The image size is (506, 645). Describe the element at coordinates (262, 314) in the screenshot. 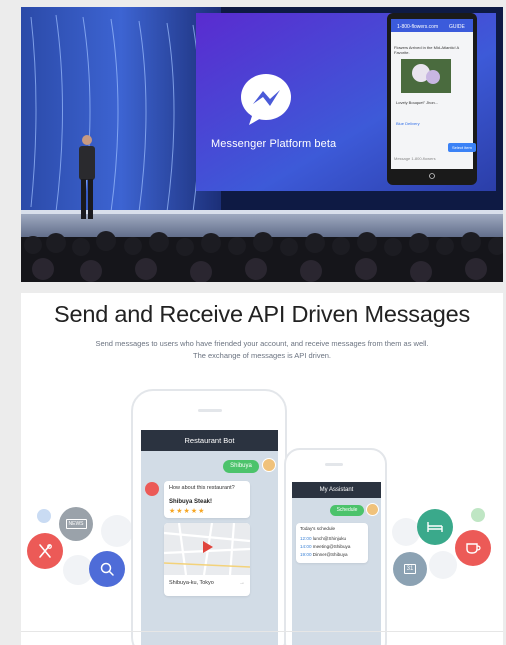

I see `panel-title: Send and Receive API Driven Messages` at that location.